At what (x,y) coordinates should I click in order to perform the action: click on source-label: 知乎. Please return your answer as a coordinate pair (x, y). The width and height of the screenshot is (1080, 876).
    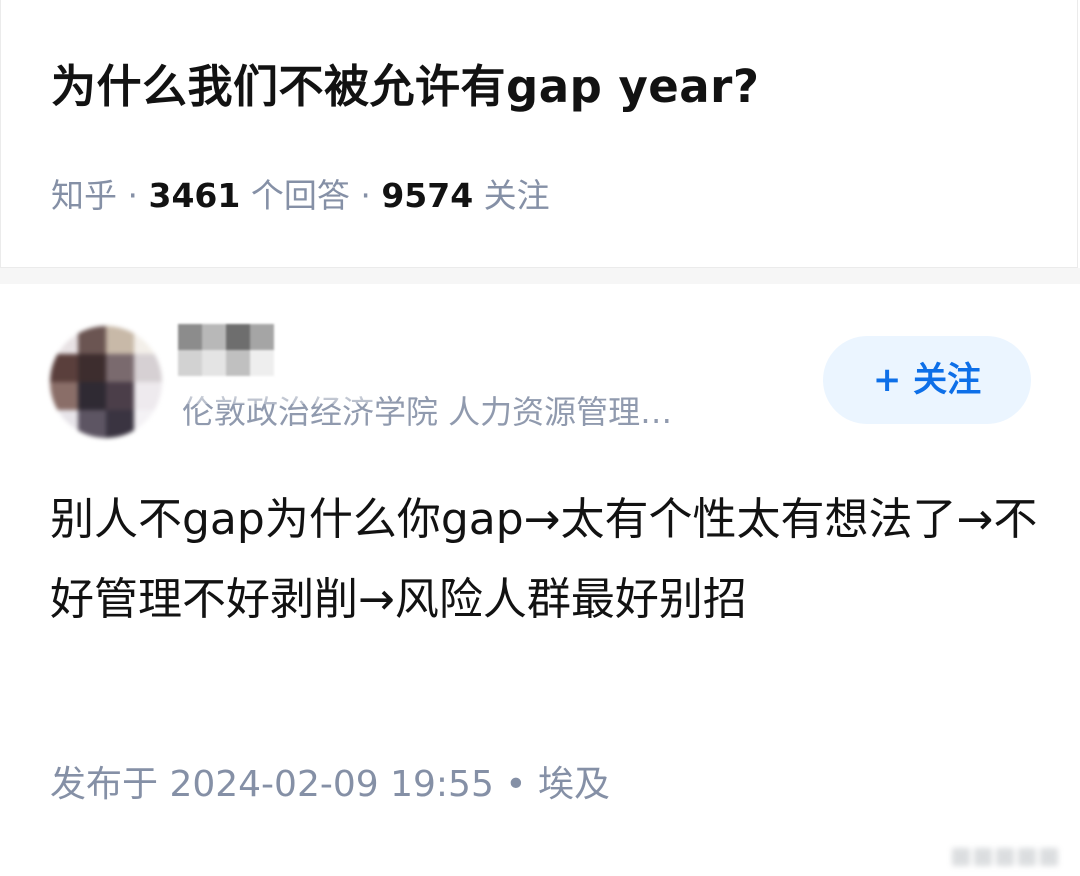
    Looking at the image, I should click on (84, 195).